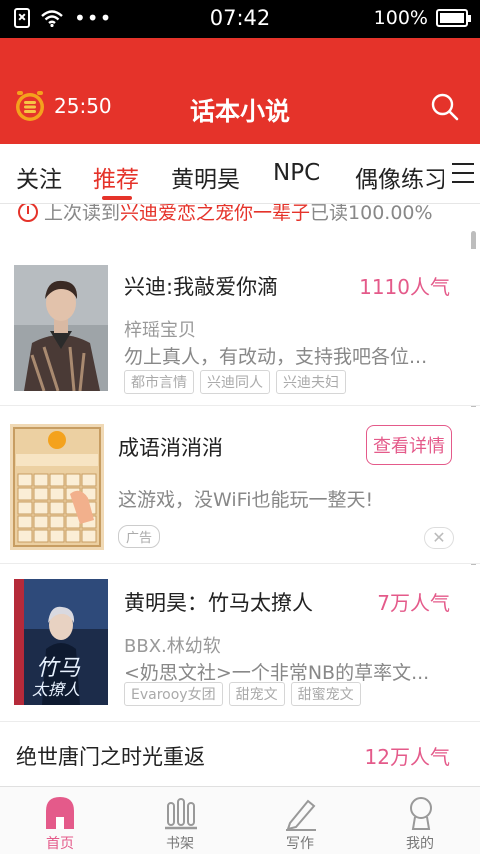  What do you see at coordinates (240, 19) in the screenshot?
I see `status-bar: ••• 07:42 100%` at bounding box center [240, 19].